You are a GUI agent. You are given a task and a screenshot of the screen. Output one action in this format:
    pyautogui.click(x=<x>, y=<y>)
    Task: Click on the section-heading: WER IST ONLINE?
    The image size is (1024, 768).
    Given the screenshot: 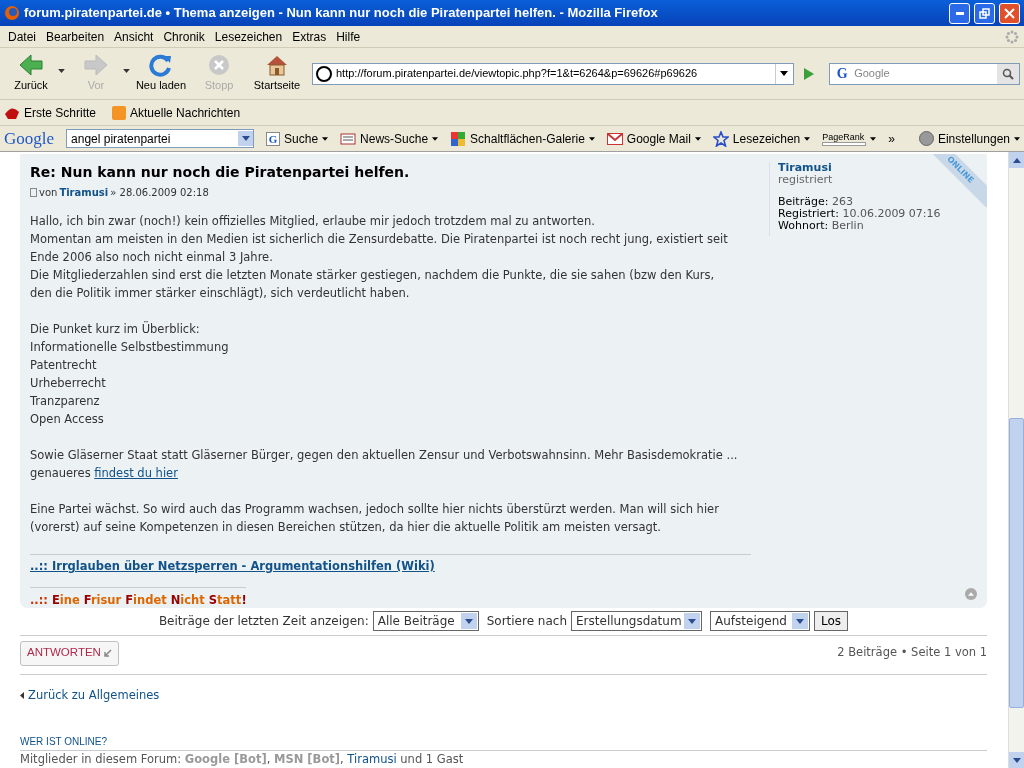 What is the action you would take?
    pyautogui.click(x=503, y=742)
    